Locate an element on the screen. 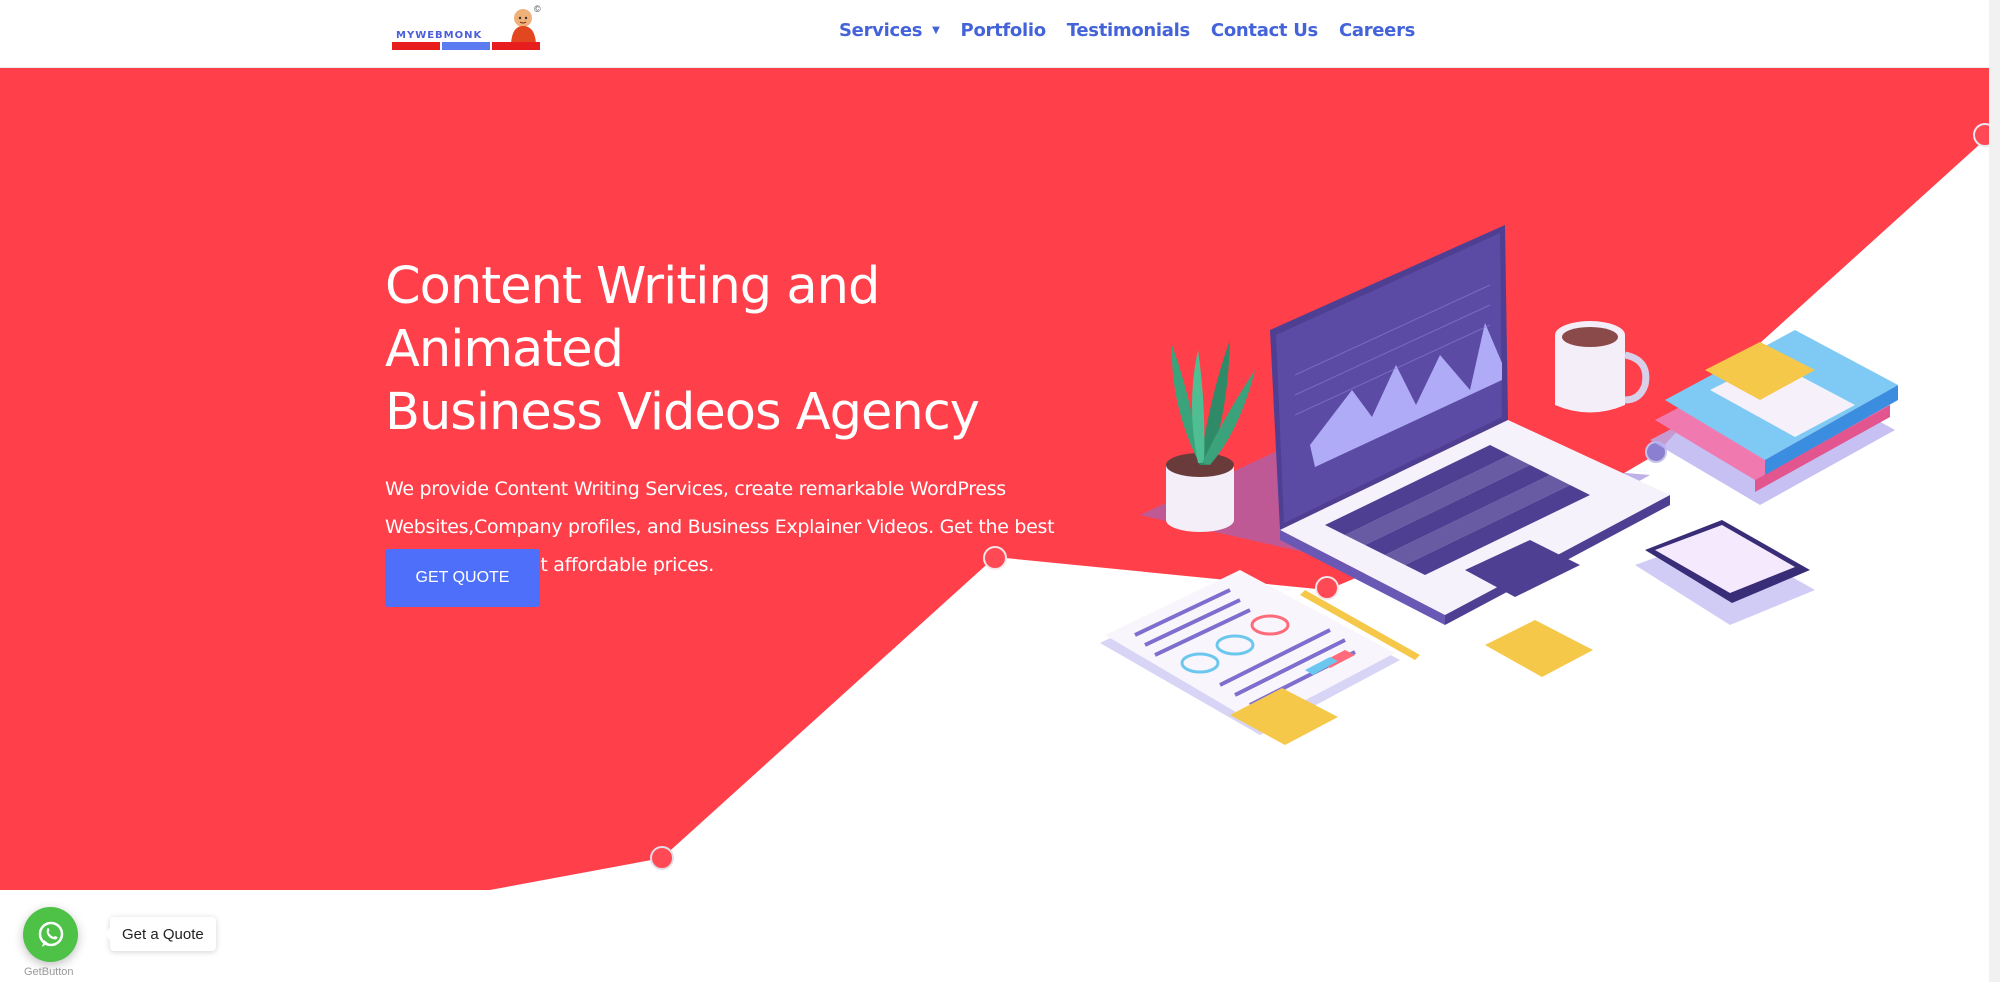 The height and width of the screenshot is (982, 2000). nav-portfolio: Portfolio is located at coordinates (1004, 30).